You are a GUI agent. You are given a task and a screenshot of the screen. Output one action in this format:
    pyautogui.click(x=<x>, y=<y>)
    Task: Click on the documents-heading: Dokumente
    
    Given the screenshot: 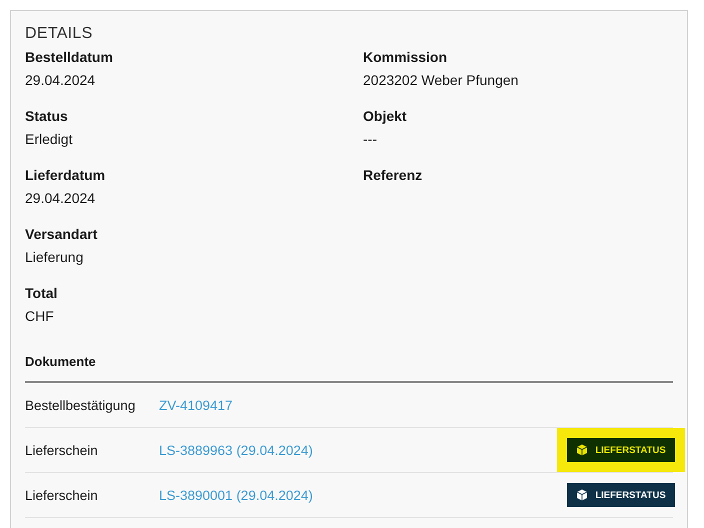 What is the action you would take?
    pyautogui.click(x=60, y=361)
    